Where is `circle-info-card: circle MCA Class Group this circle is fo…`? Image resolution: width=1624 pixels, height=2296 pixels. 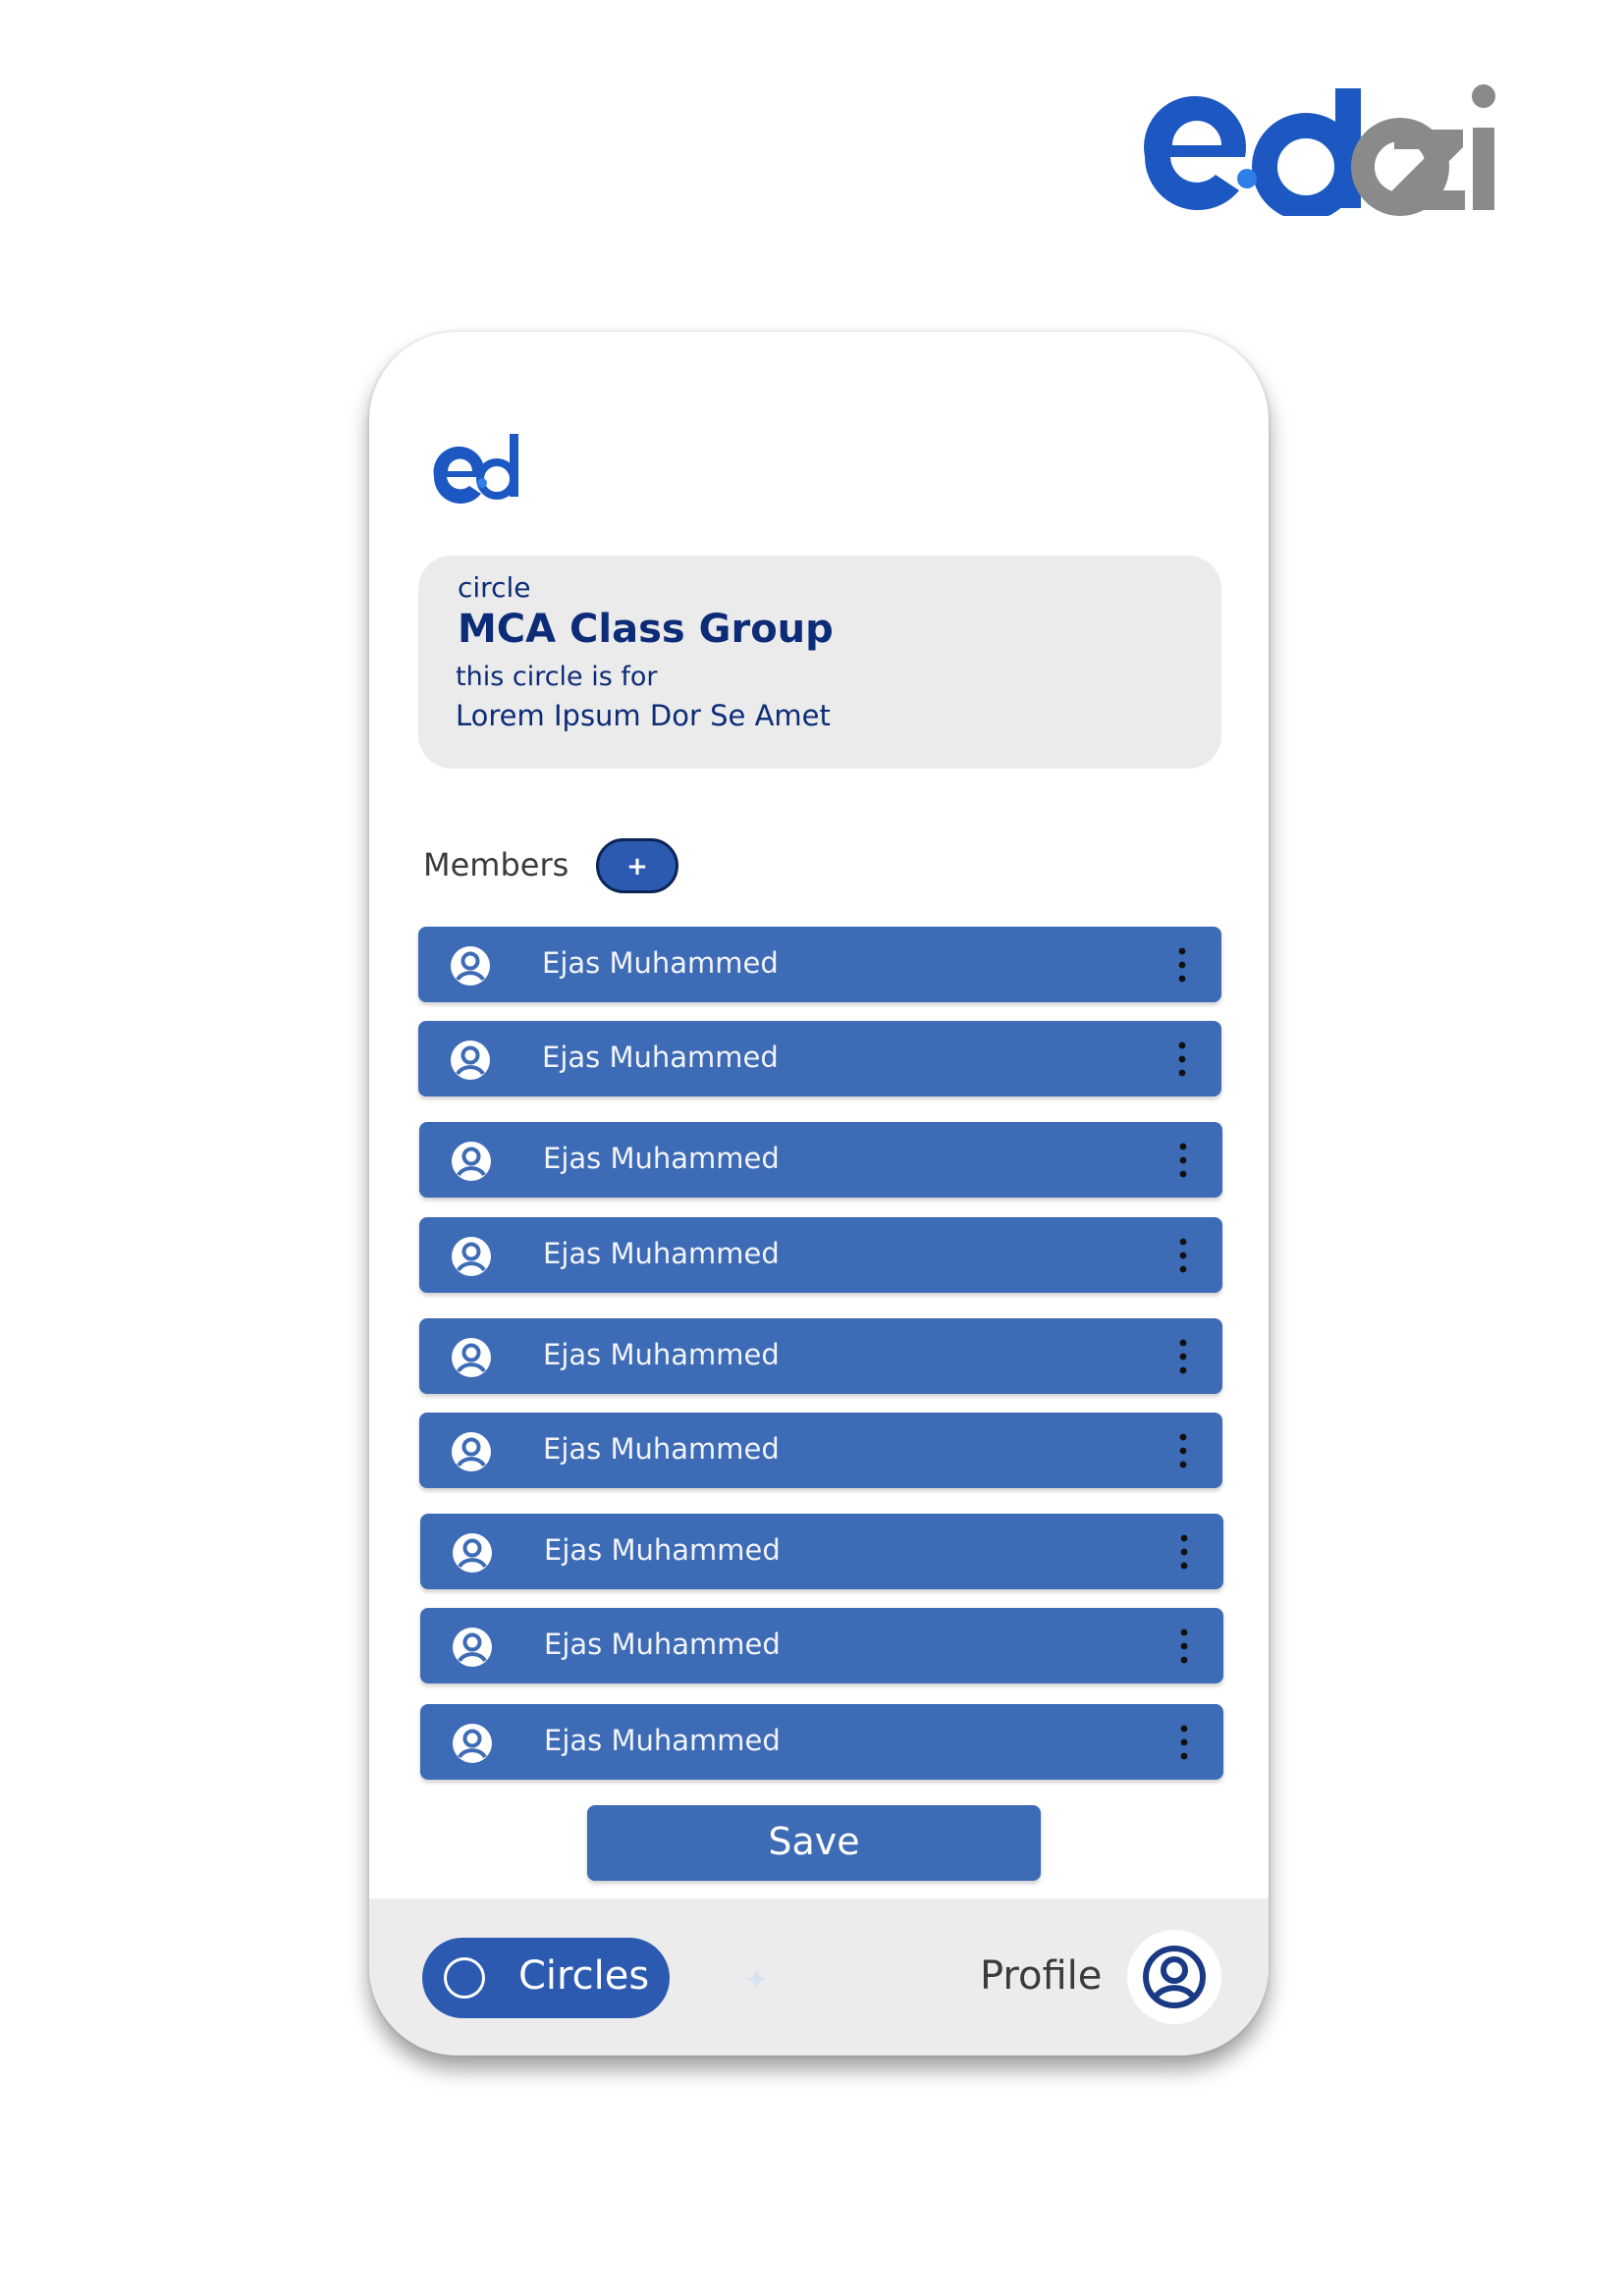
circle-info-card: circle MCA Class Group this circle is fo… is located at coordinates (819, 662).